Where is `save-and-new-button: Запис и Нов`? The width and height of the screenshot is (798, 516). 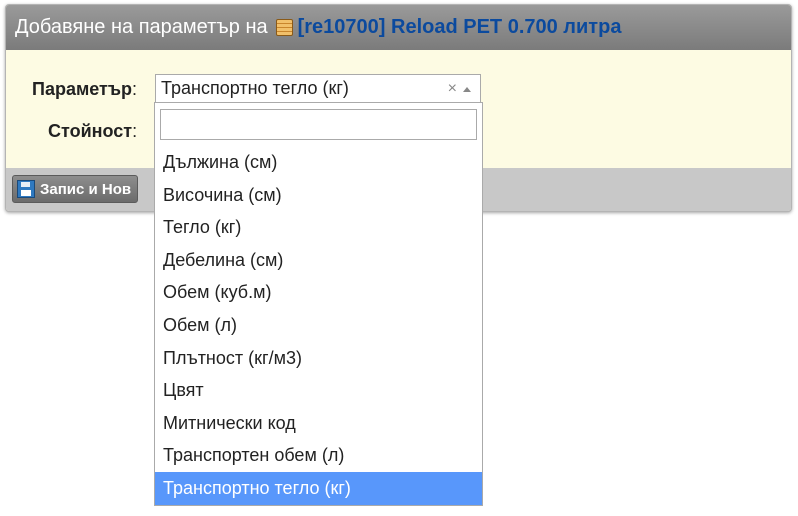 save-and-new-button: Запис и Нов is located at coordinates (75, 189).